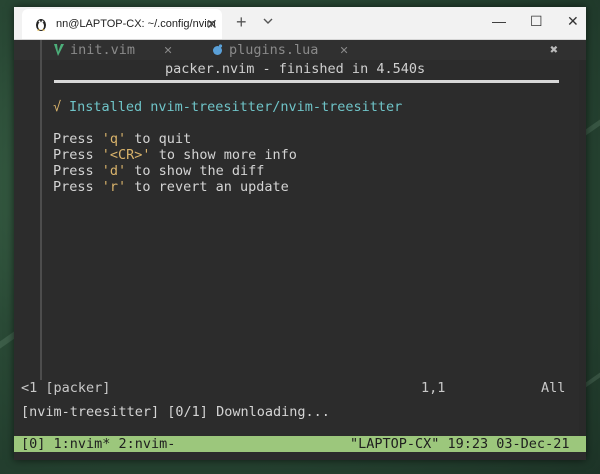 The height and width of the screenshot is (474, 600). Describe the element at coordinates (300, 23) in the screenshot. I see `title-bar: nn@LAPTOP-CX: ~/.config/nvim ✕ + — ☐ ✕` at that location.